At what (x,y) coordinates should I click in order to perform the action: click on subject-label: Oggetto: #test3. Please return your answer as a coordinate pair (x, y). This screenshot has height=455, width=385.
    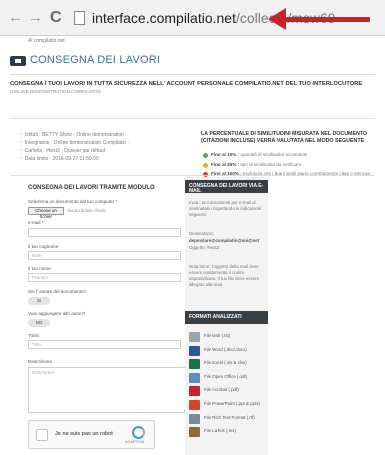
    Looking at the image, I should click on (204, 247).